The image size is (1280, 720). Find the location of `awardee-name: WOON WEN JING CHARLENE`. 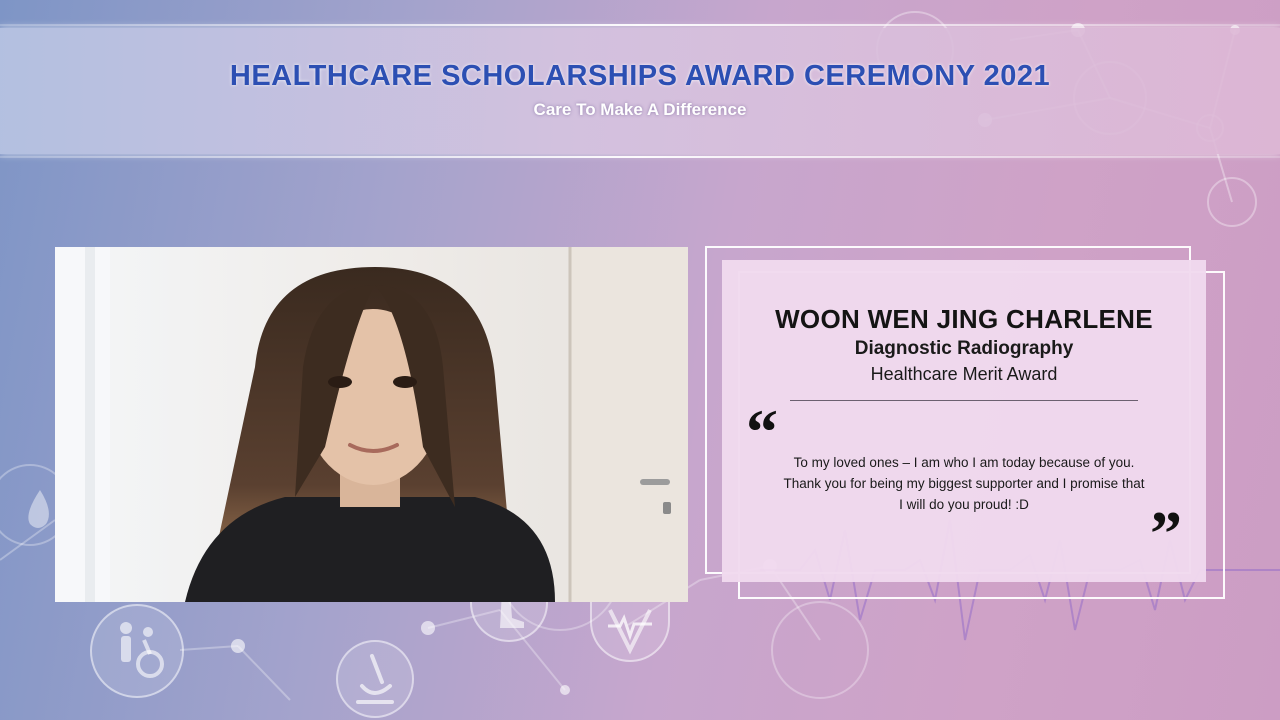

awardee-name: WOON WEN JING CHARLENE is located at coordinates (964, 319).